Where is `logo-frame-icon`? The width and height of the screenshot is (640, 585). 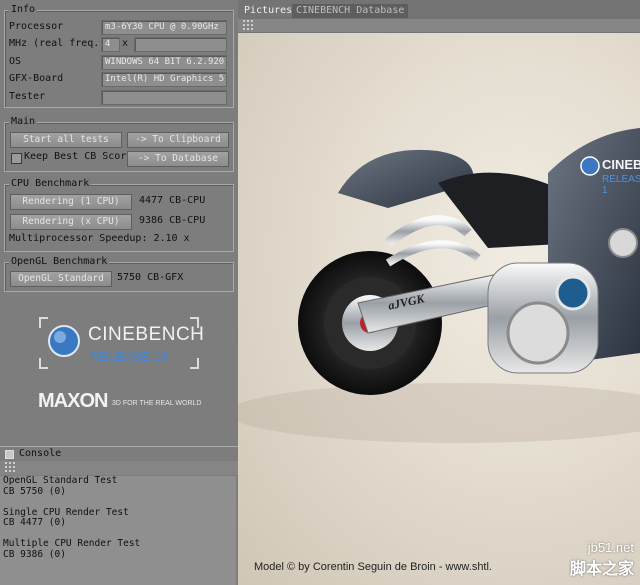
logo-frame-icon is located at coordinates (119, 343).